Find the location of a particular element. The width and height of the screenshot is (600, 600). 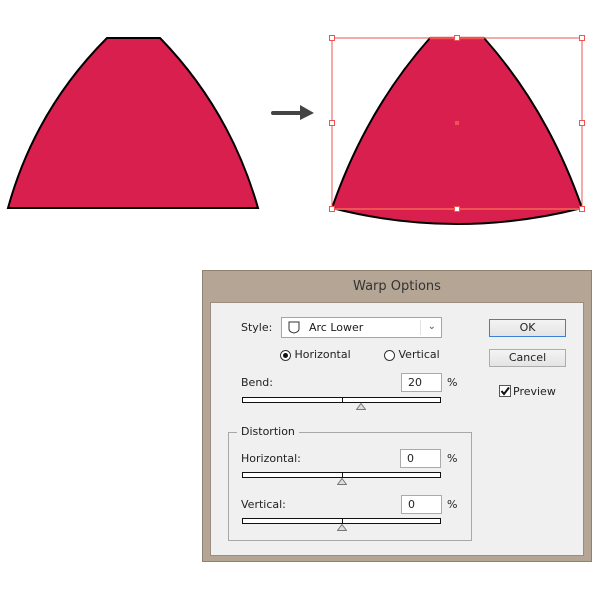

distortion-vertical-slider-thumb is located at coordinates (341, 527).